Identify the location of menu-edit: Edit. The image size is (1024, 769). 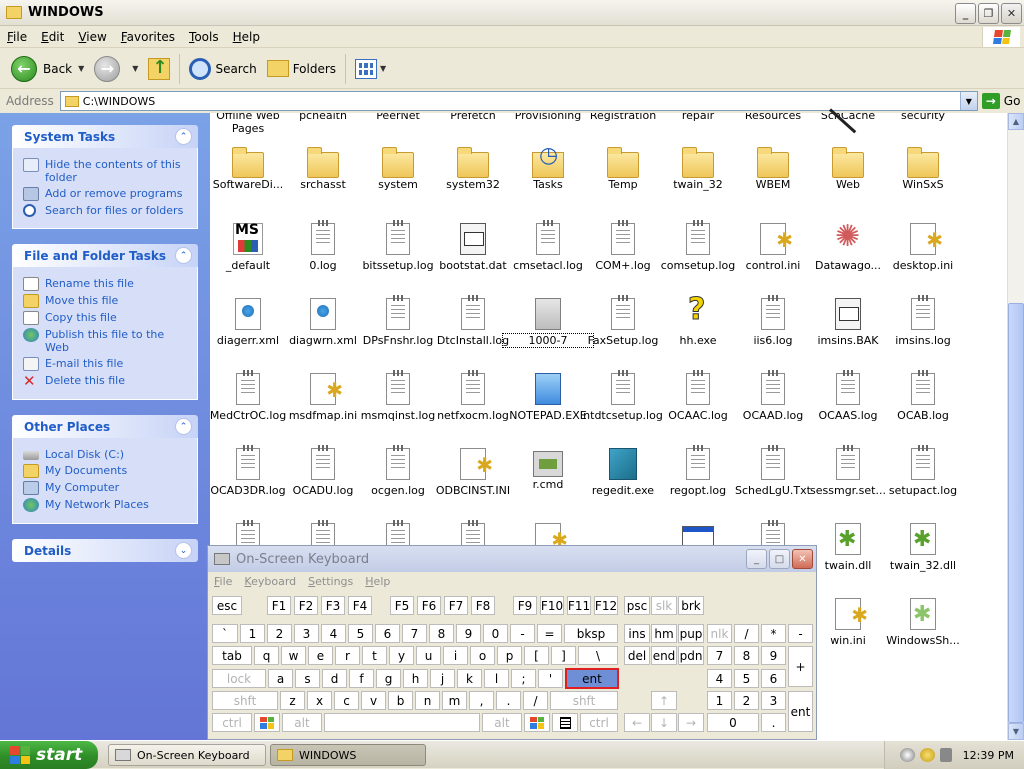
(52, 37).